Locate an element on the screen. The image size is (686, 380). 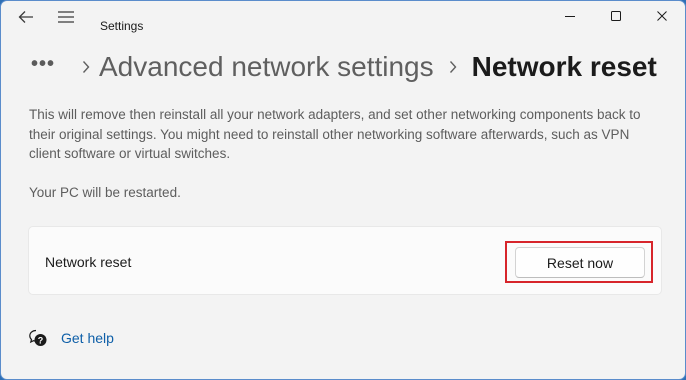
page-title: Network reset is located at coordinates (564, 66).